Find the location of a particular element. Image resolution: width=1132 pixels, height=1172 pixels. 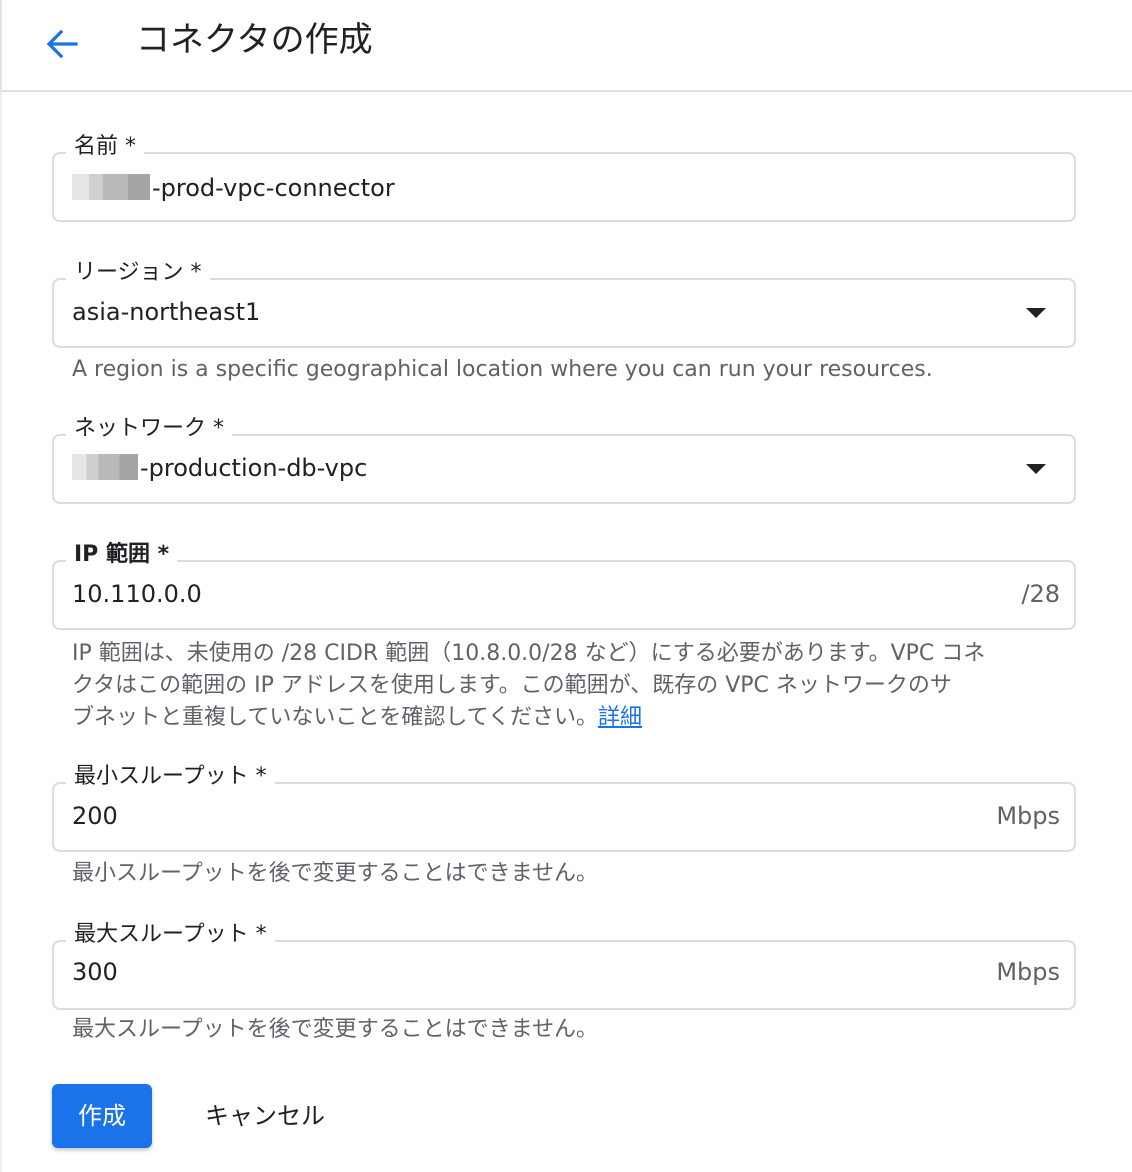

ip-range-field: IP 範囲 * 10.110.0.0 /28 is located at coordinates (564, 585).